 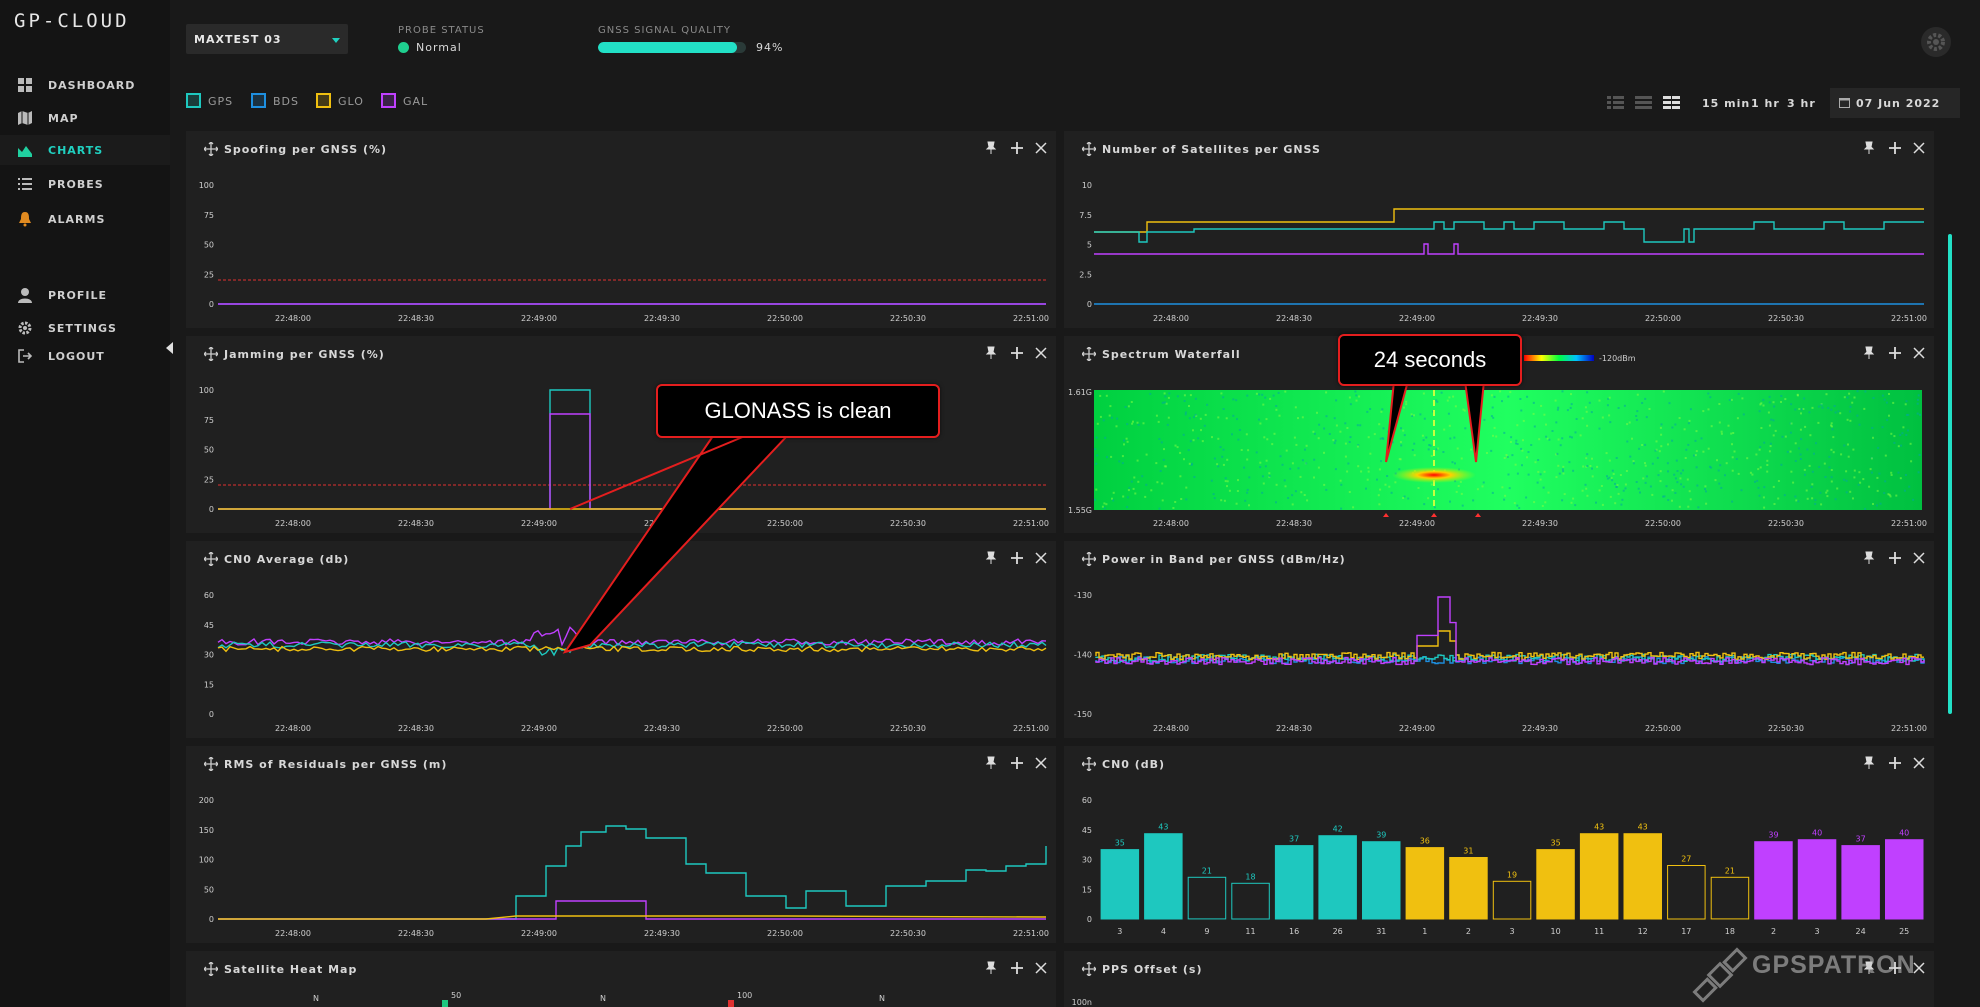 I want to click on glonass-callout-pointer, so click(x=676, y=544).